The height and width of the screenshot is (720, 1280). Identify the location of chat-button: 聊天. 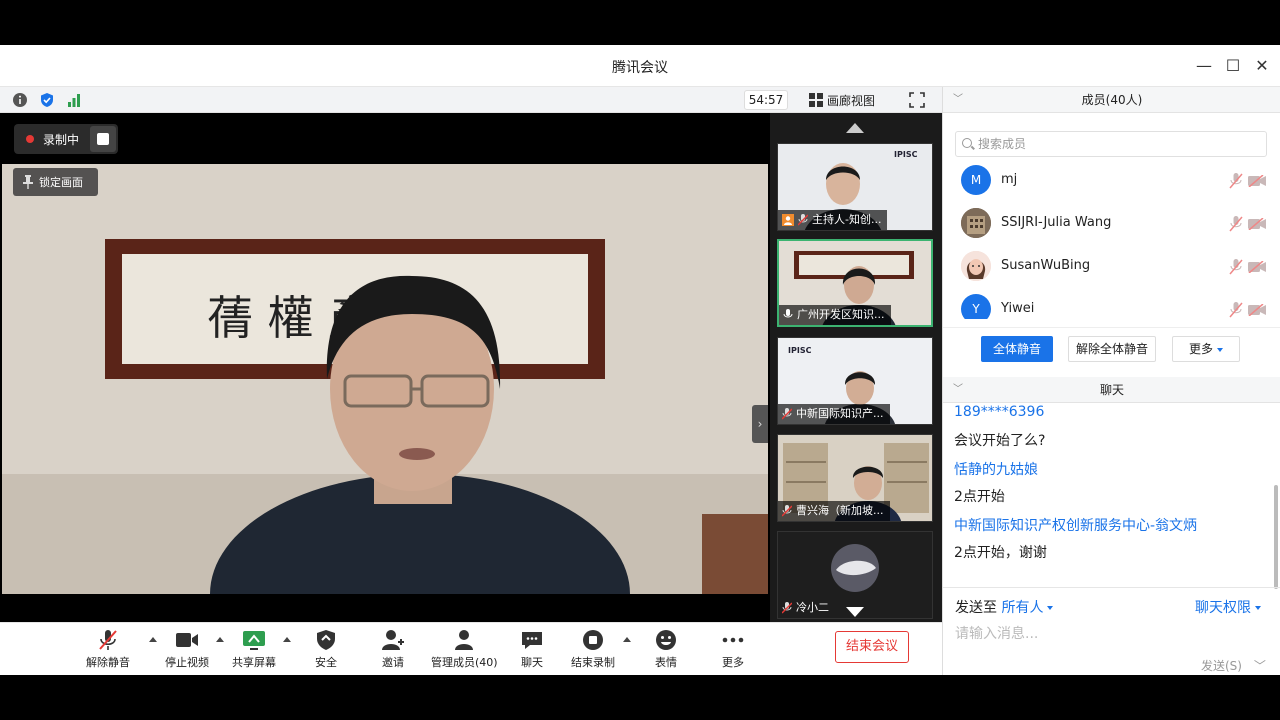
(532, 651).